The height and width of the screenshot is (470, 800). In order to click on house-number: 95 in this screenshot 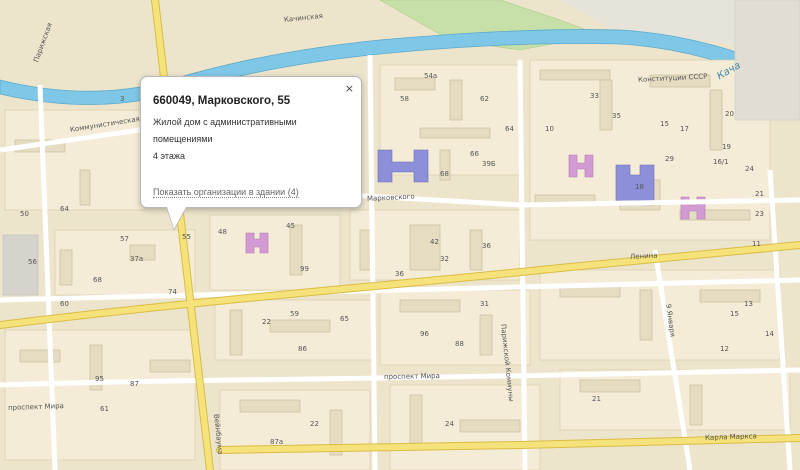, I will do `click(99, 379)`.